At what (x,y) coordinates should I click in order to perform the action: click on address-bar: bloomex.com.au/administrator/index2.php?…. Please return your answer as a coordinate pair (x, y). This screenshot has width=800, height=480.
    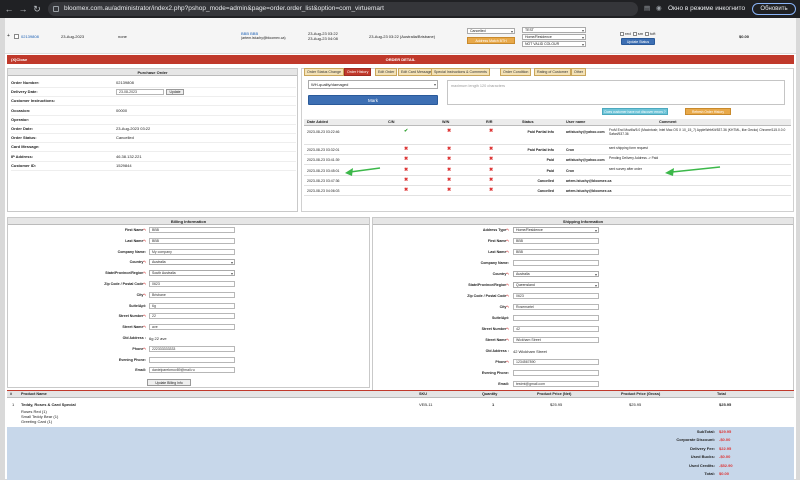
    Looking at the image, I should click on (343, 9).